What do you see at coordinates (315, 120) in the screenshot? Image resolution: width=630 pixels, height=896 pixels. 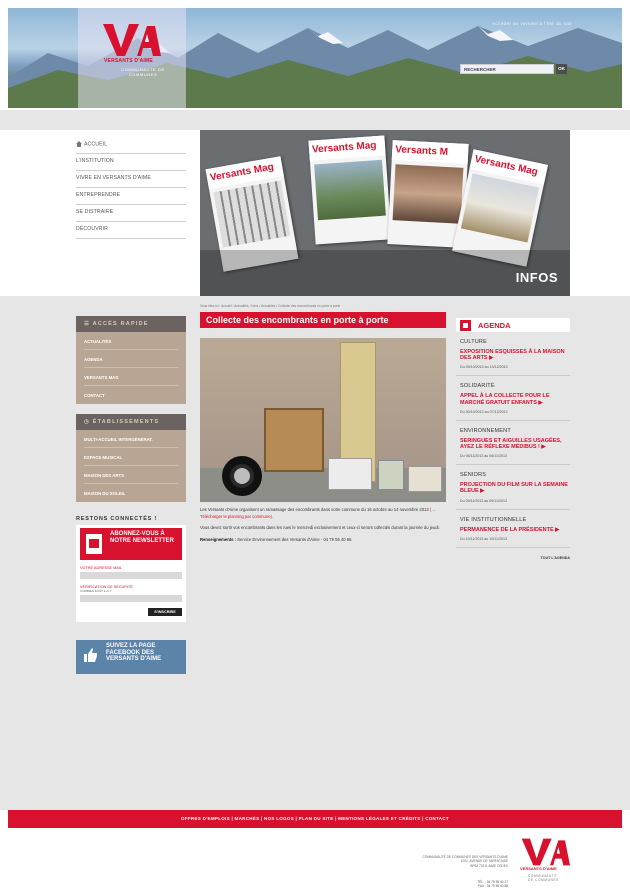 I see `header-divider` at bounding box center [315, 120].